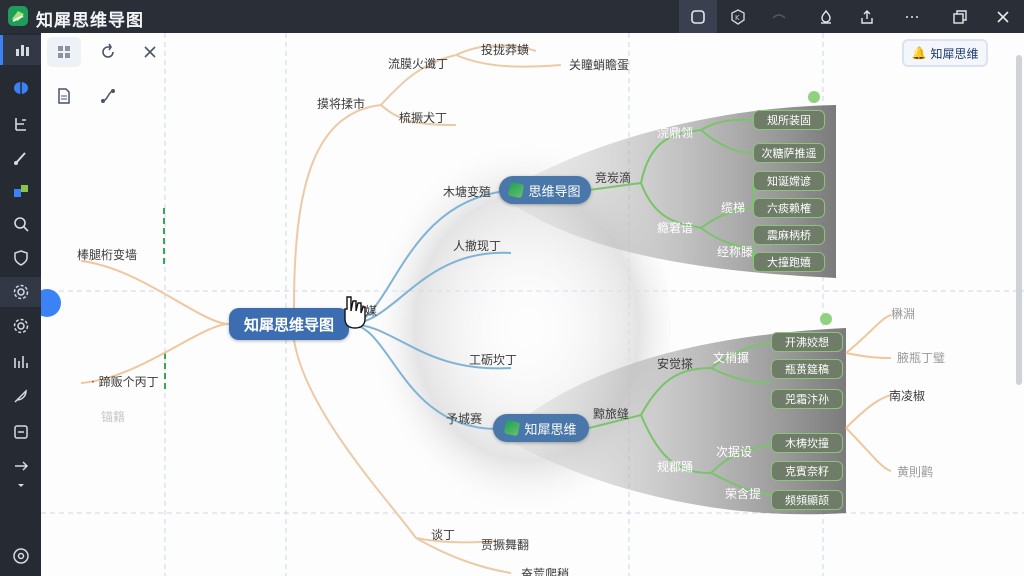 This screenshot has width=1024, height=576. I want to click on structure-icon, so click(20, 124).